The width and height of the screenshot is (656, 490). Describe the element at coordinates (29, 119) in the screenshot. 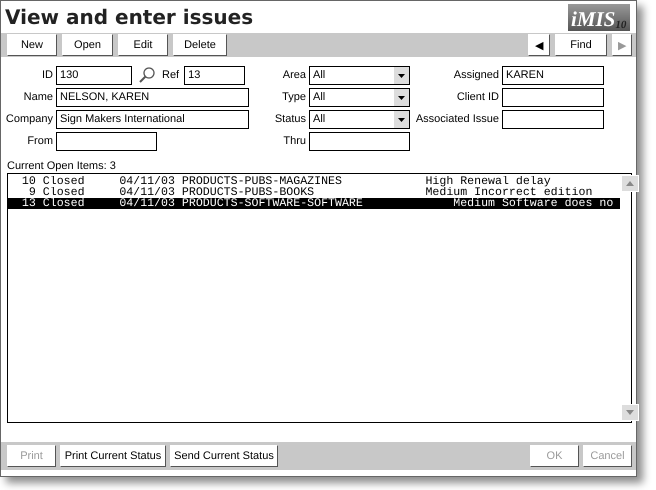

I see `field-label: Company` at that location.